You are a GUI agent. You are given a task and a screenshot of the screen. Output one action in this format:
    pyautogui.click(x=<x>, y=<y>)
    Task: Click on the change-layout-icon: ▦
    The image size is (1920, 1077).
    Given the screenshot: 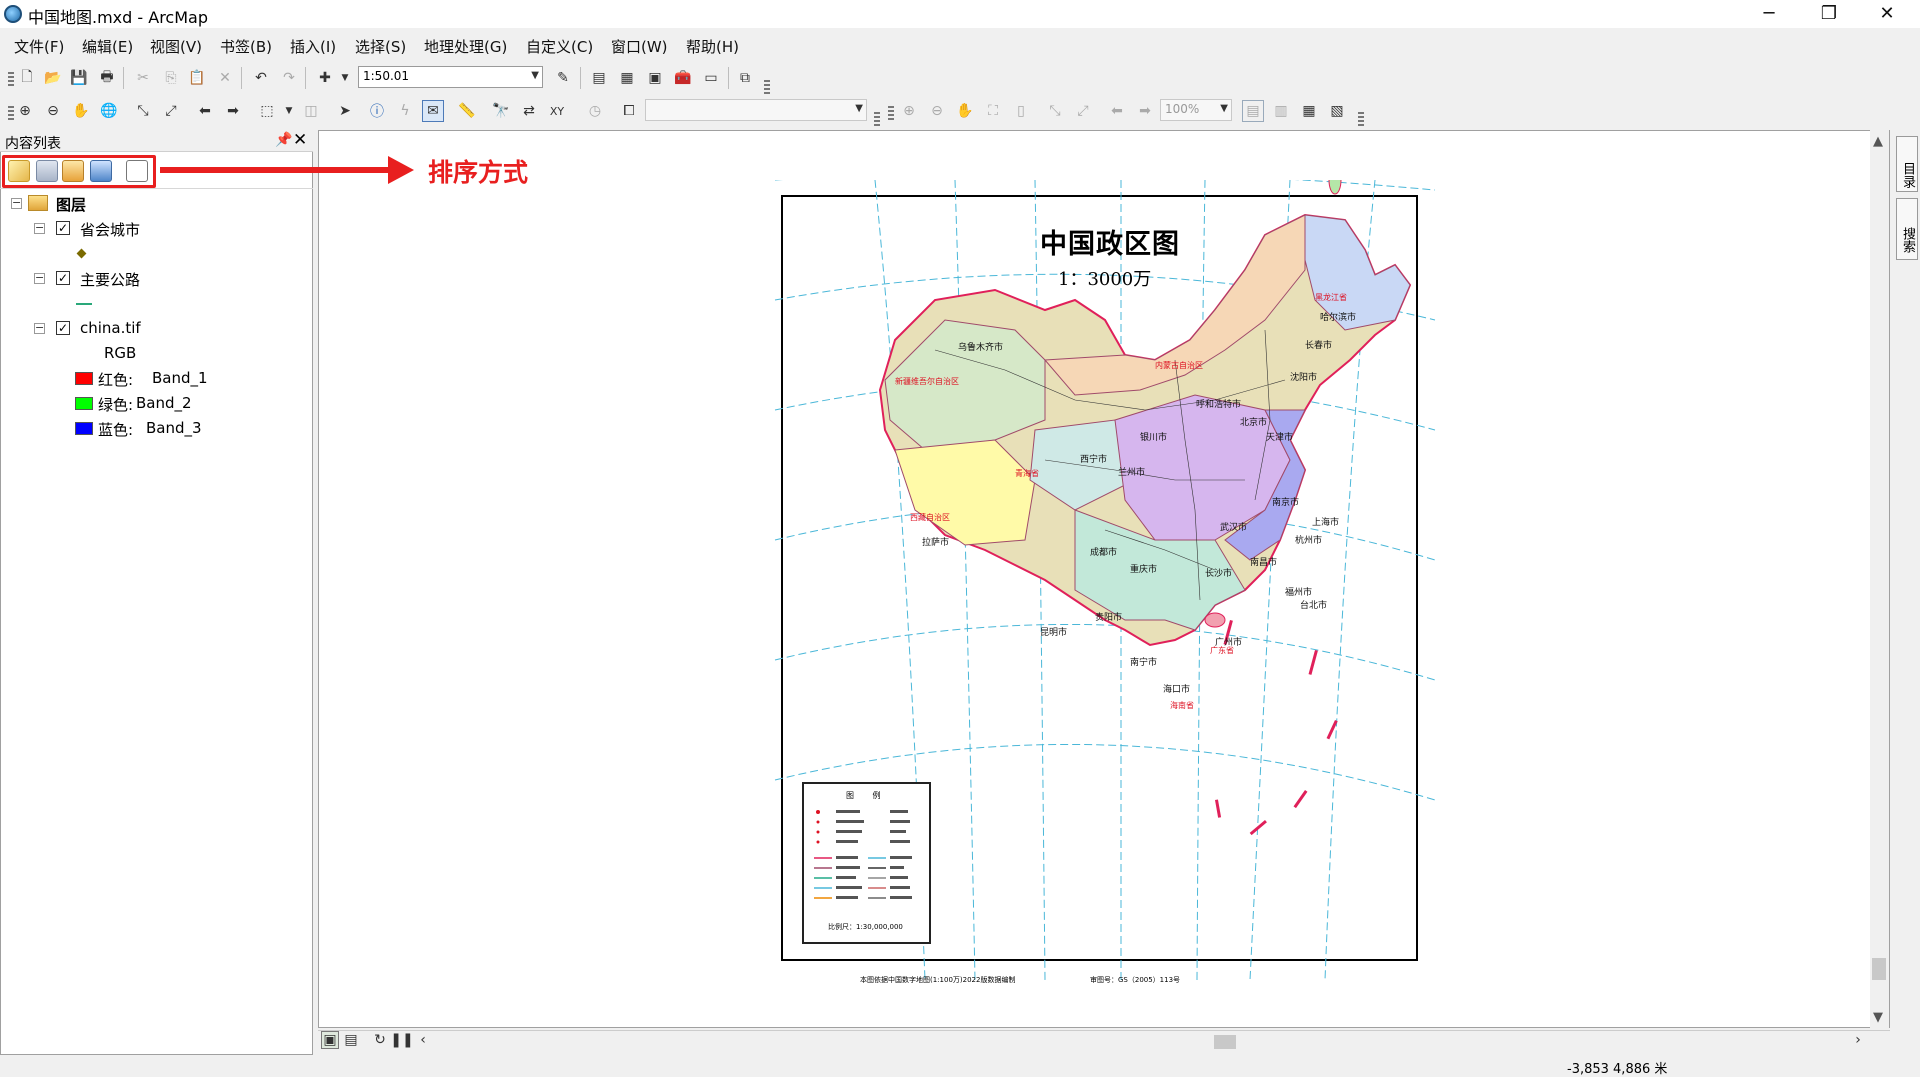 What is the action you would take?
    pyautogui.click(x=1309, y=111)
    